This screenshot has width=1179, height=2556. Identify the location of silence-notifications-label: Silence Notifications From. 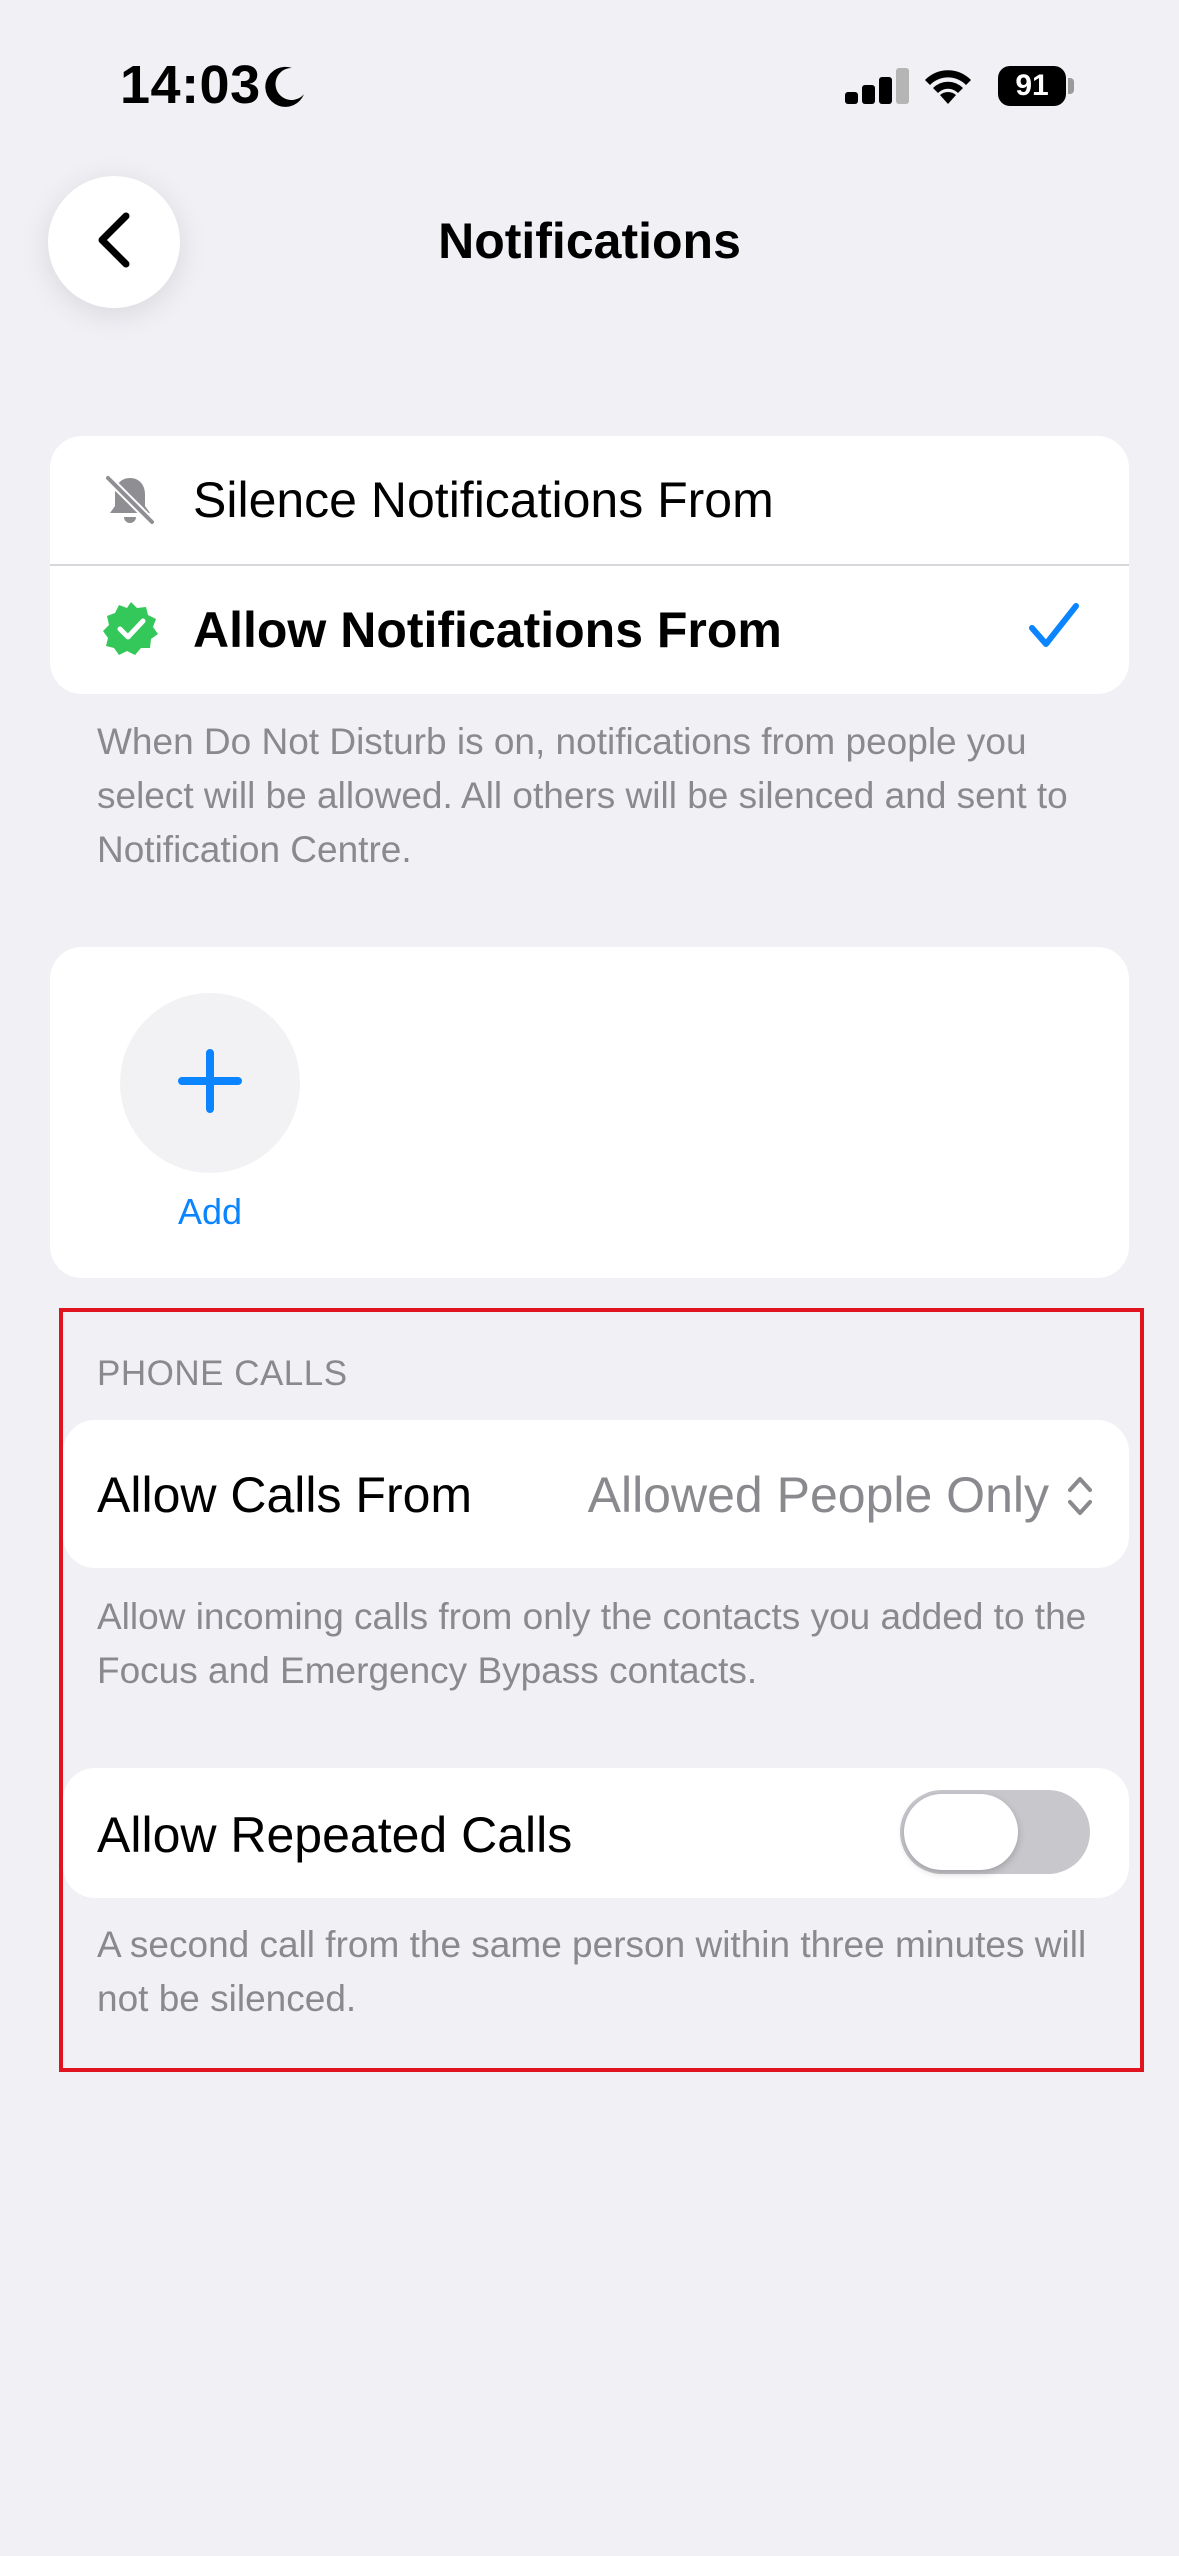
(483, 500).